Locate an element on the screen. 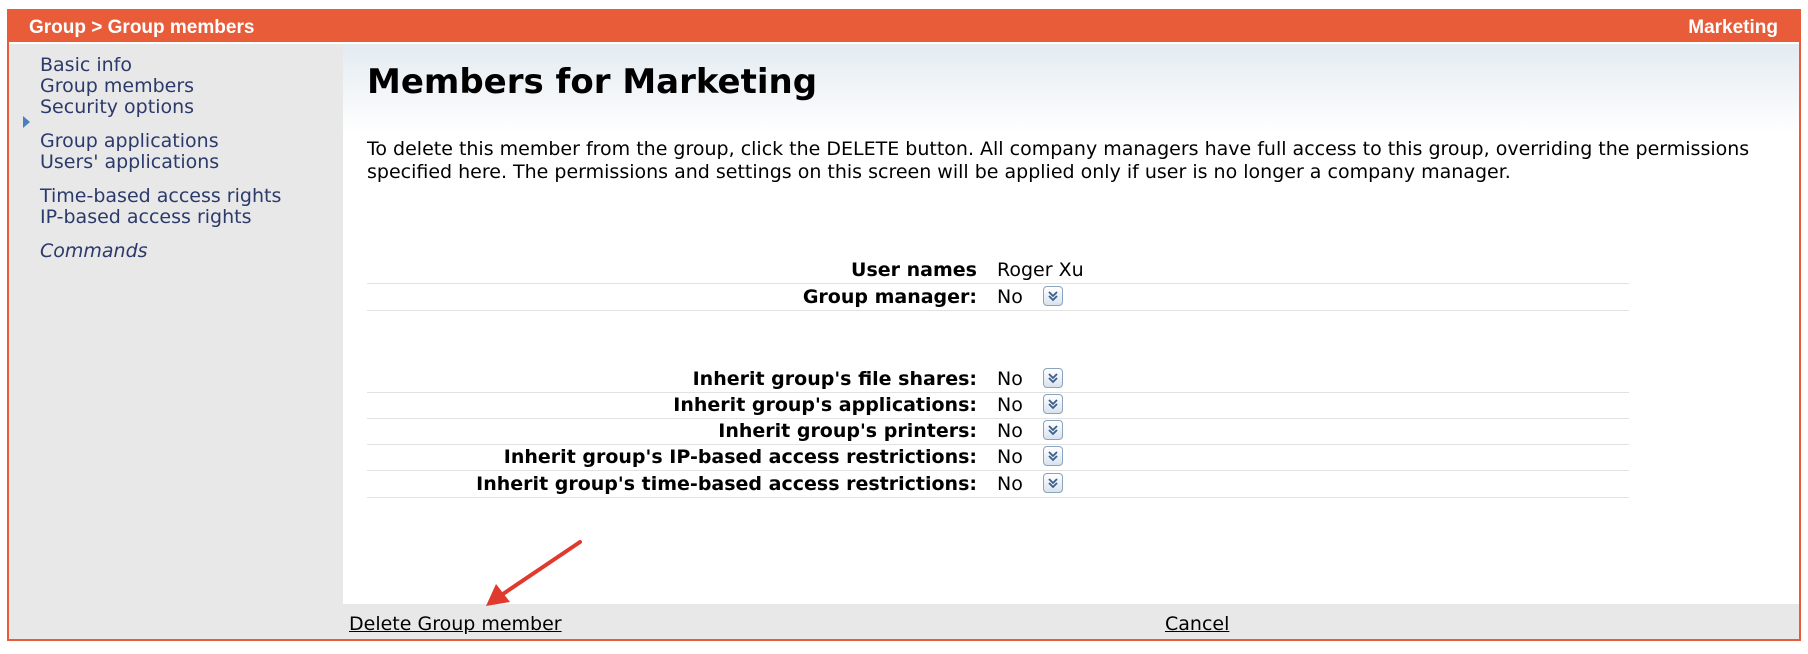 The image size is (1808, 654). inherit-applications-value: No is located at coordinates (1010, 405).